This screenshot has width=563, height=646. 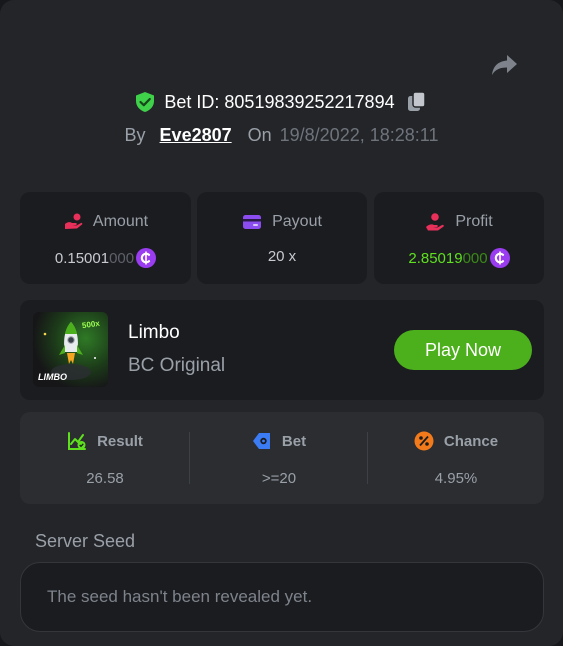 What do you see at coordinates (474, 221) in the screenshot?
I see `profit-label: Profit` at bounding box center [474, 221].